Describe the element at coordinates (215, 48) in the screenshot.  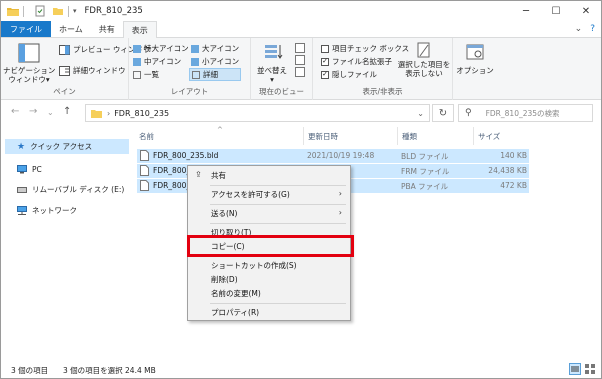
I see `layout-large-icons: 大アイコン` at that location.